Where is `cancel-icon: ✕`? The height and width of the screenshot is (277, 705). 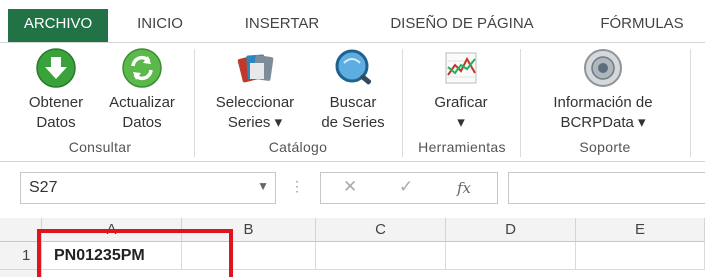 cancel-icon: ✕ is located at coordinates (350, 187).